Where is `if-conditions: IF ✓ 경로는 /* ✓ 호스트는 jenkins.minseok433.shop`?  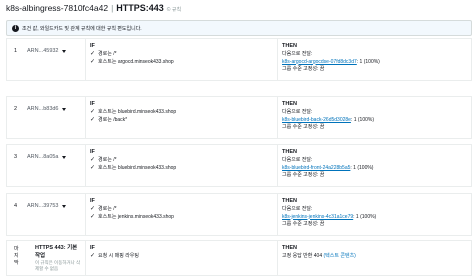 if-conditions: IF ✓ 경로는 /* ✓ 호스트는 jenkins.minseok433.shop is located at coordinates (181, 214).